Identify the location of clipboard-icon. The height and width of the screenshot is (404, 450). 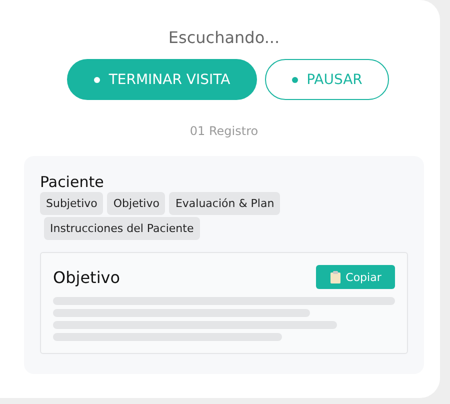
(335, 277).